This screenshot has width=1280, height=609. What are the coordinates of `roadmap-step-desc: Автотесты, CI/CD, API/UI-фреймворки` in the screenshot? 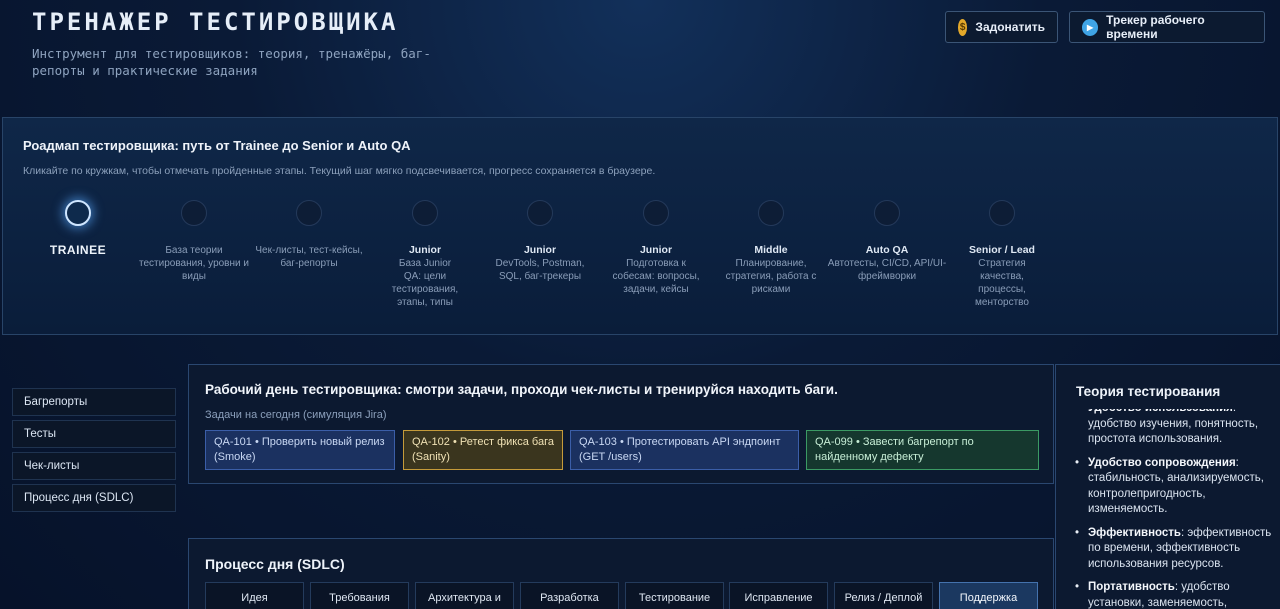 It's located at (887, 270).